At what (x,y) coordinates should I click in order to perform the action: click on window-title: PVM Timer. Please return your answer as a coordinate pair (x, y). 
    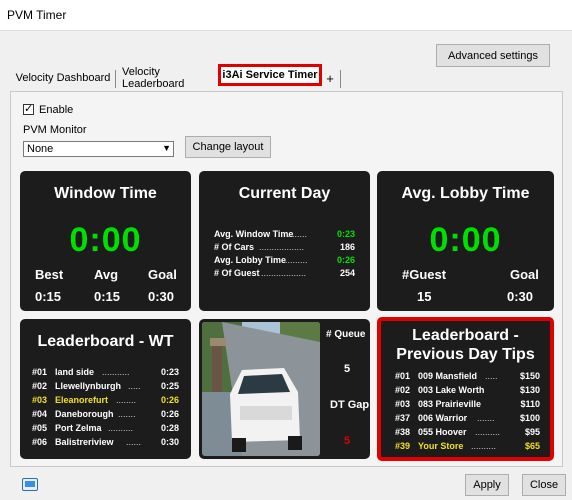
    Looking at the image, I should click on (37, 15).